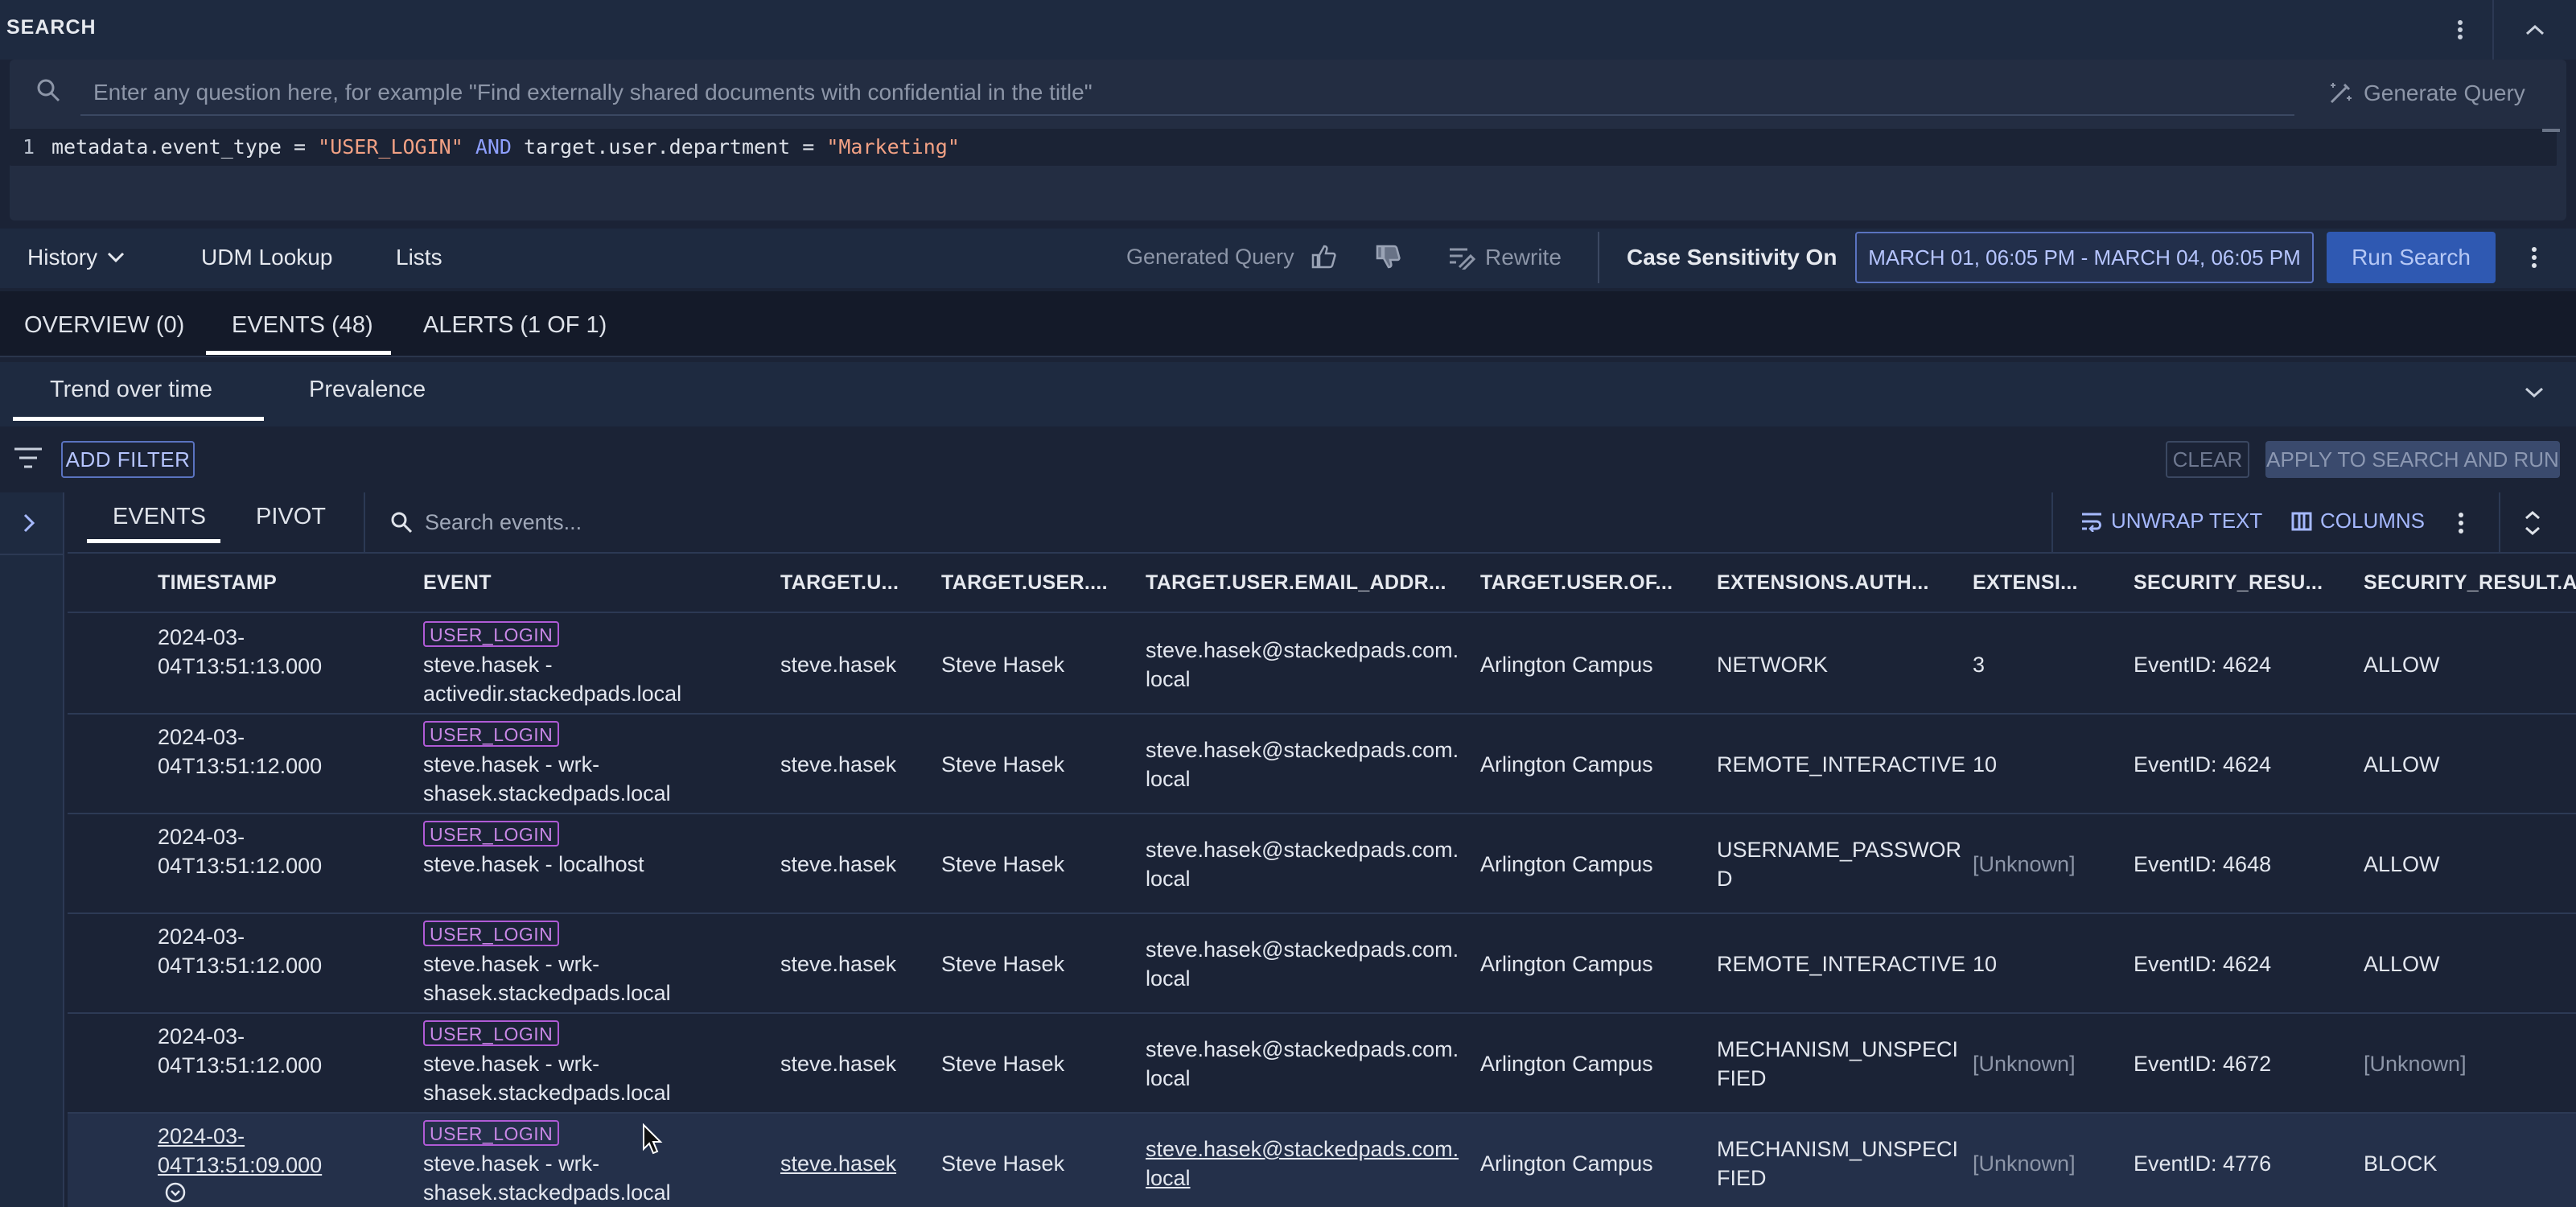  What do you see at coordinates (419, 257) in the screenshot?
I see `lists-button: Lists` at bounding box center [419, 257].